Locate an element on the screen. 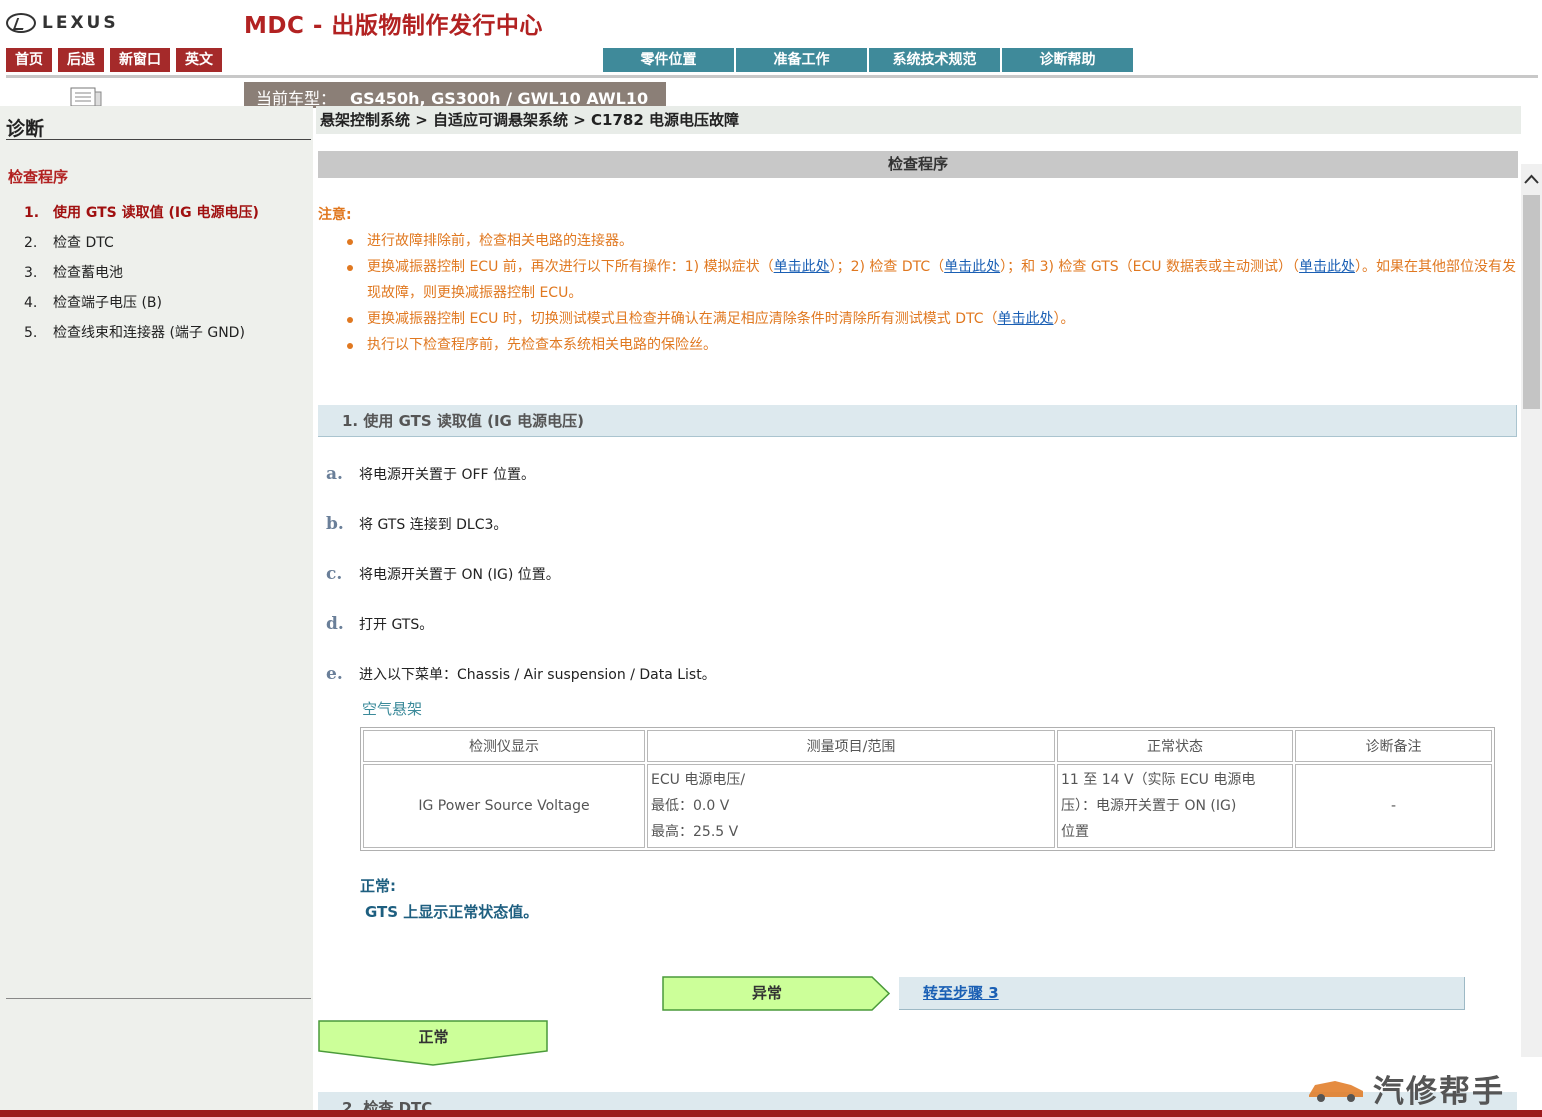  sidebar-item-step5: 5. 检查线束和连接器 (端子 GND) is located at coordinates (141, 336).